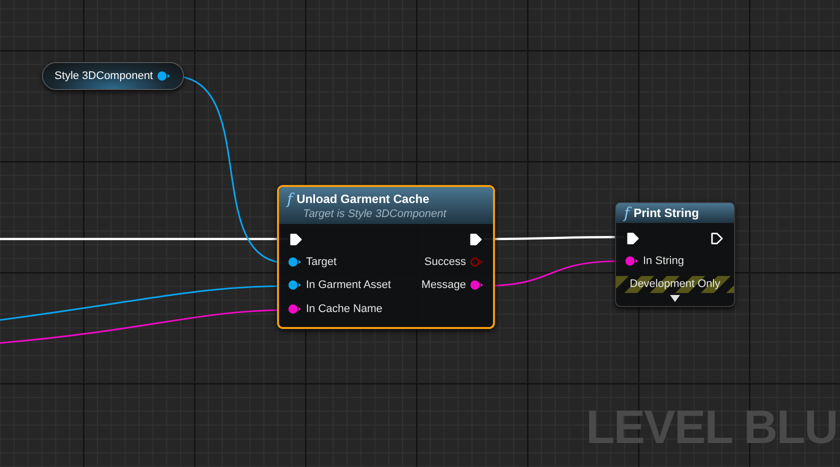 The image size is (840, 467). I want to click on function-node: f Print String In String Development Only, so click(675, 254).